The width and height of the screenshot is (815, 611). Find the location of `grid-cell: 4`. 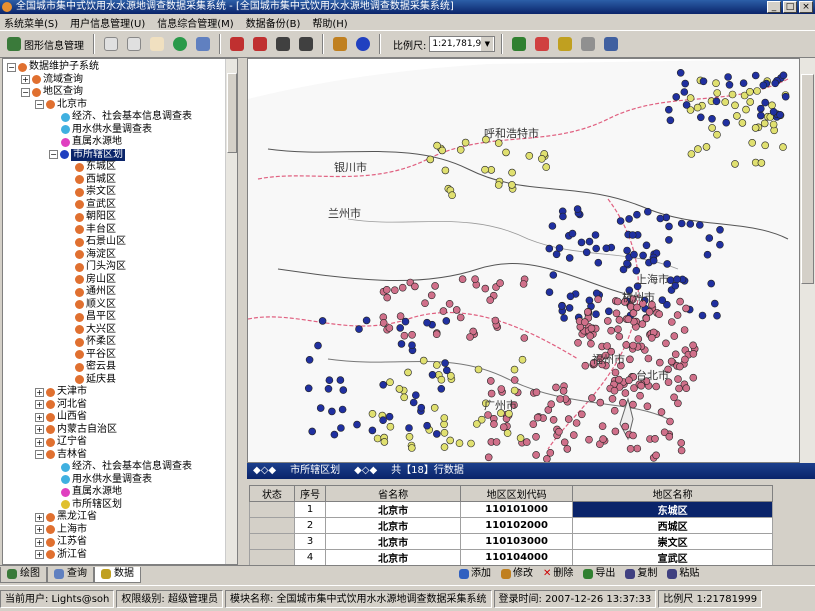

grid-cell: 4 is located at coordinates (310, 557).